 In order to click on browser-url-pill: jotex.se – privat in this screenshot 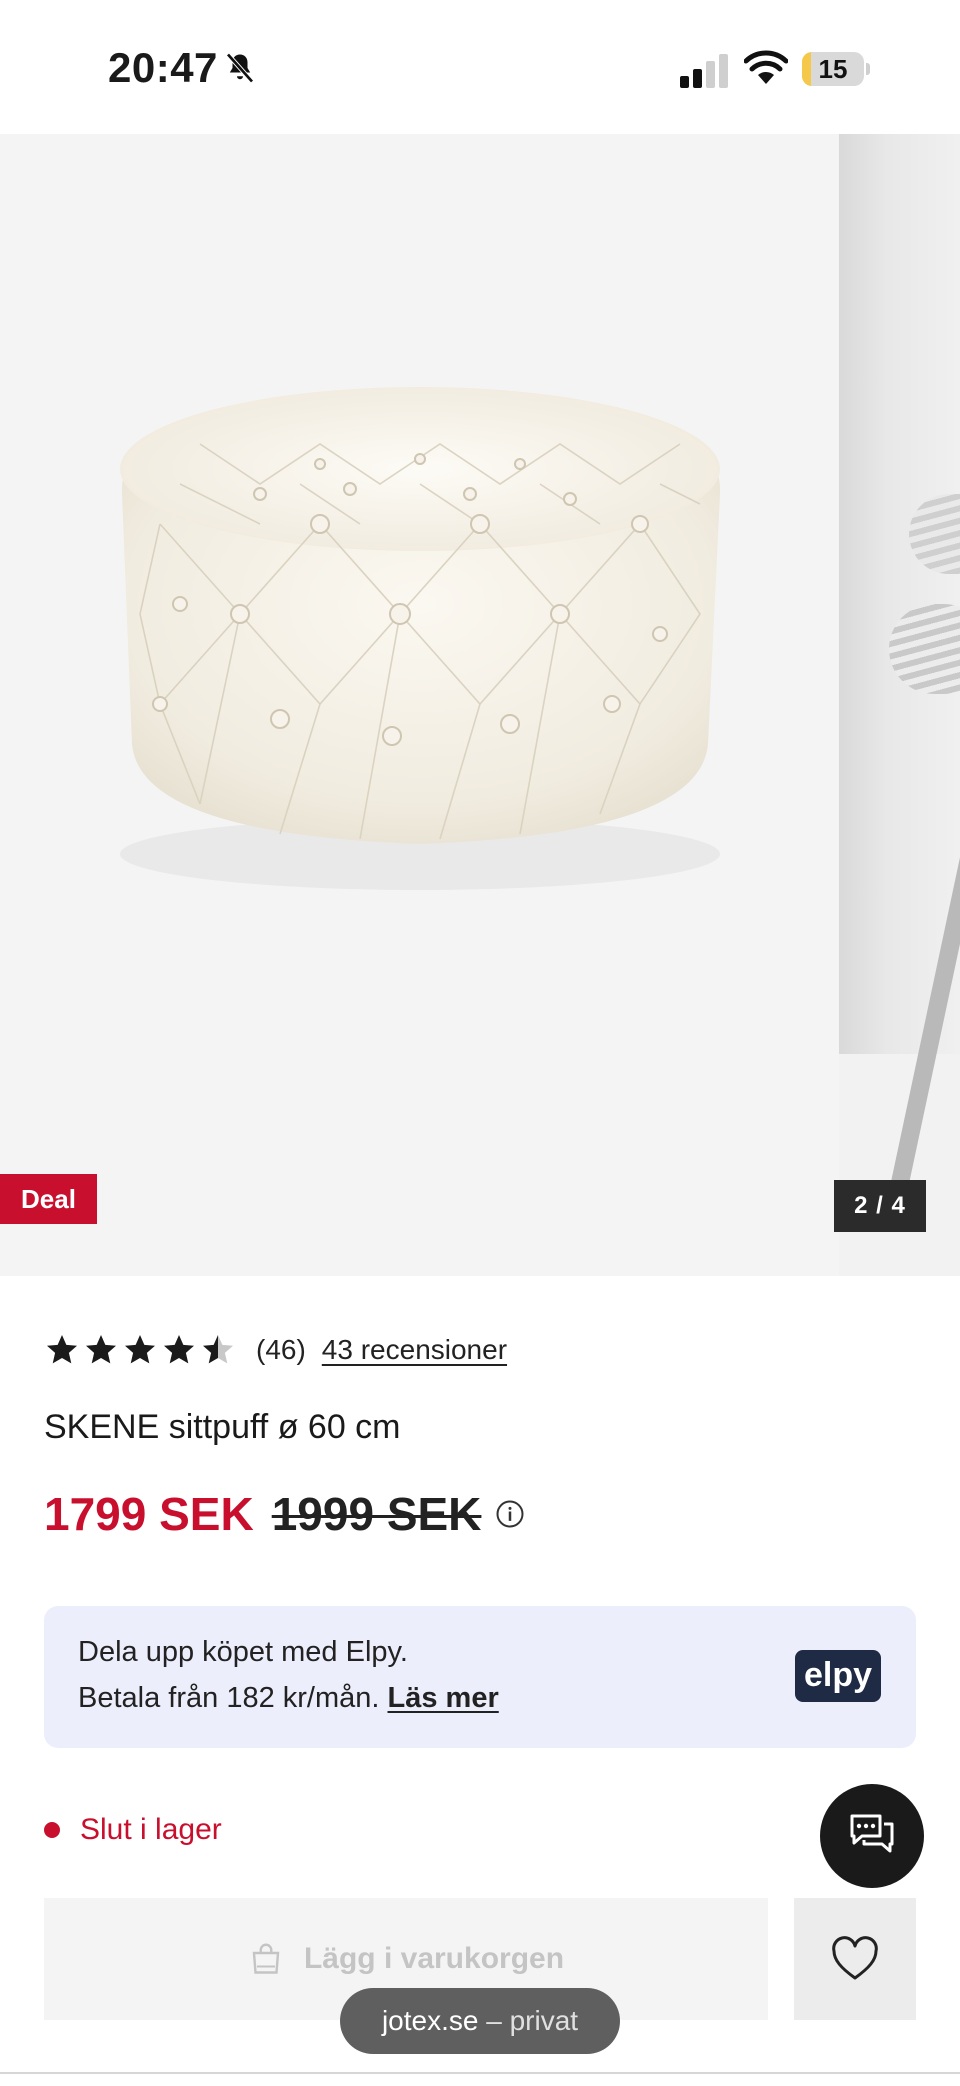, I will do `click(480, 2021)`.